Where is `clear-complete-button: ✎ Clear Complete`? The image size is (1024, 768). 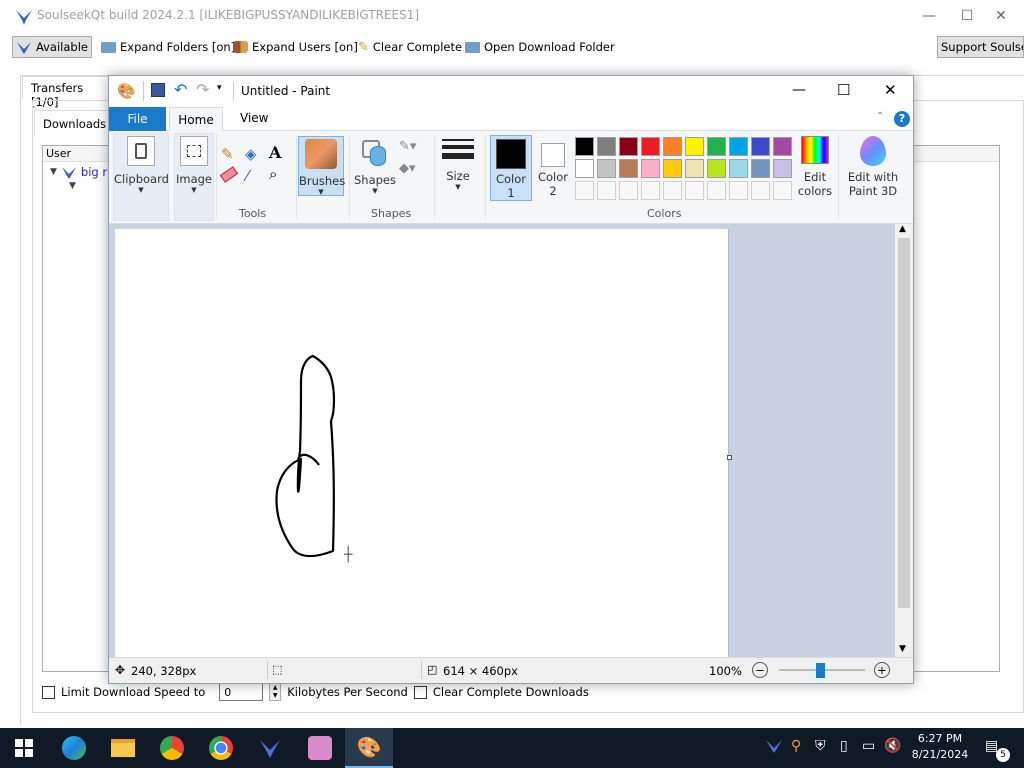
clear-complete-button: ✎ Clear Complete is located at coordinates (410, 47).